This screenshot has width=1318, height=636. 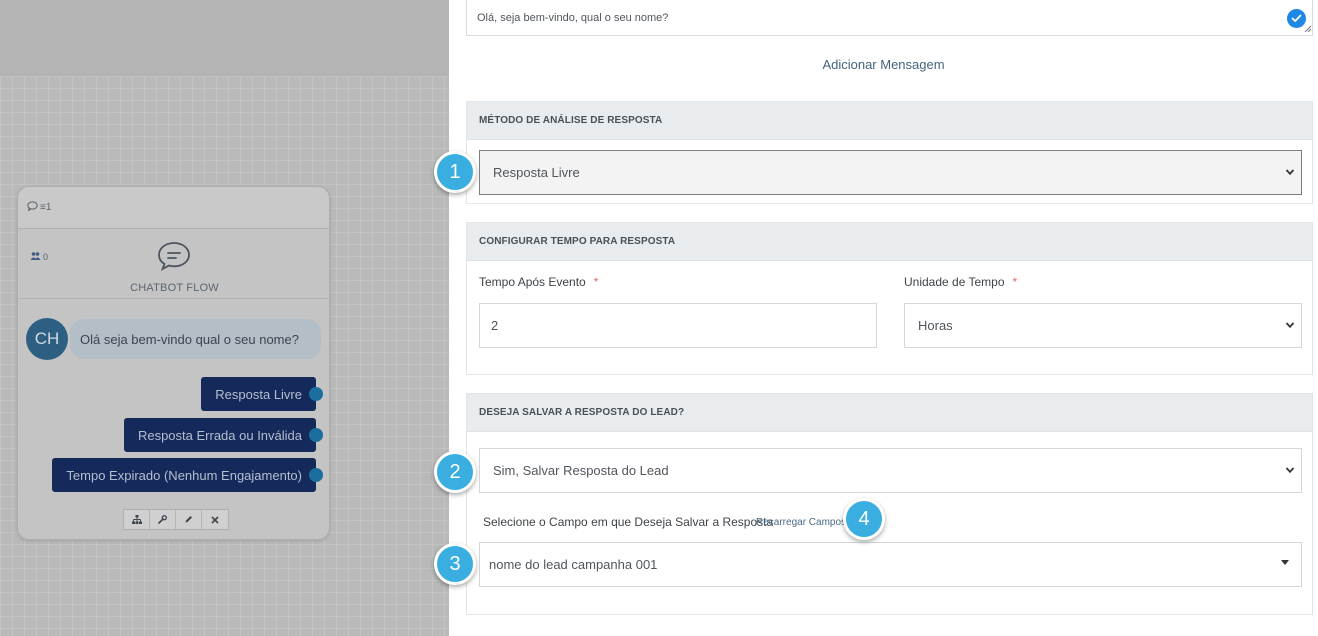 I want to click on section-title: CONFIGURAR TEMPO PARA RESPOSTA, so click(x=889, y=242).